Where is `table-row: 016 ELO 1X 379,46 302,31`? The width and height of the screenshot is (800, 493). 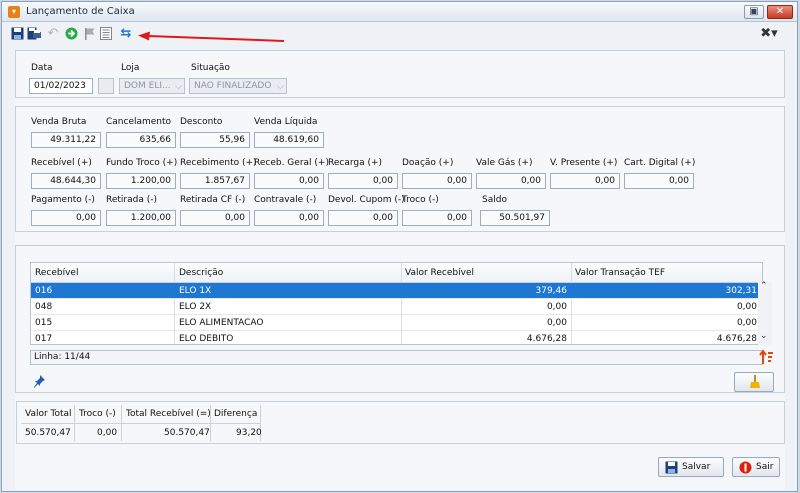 table-row: 016 ELO 1X 379,46 302,31 is located at coordinates (396, 291).